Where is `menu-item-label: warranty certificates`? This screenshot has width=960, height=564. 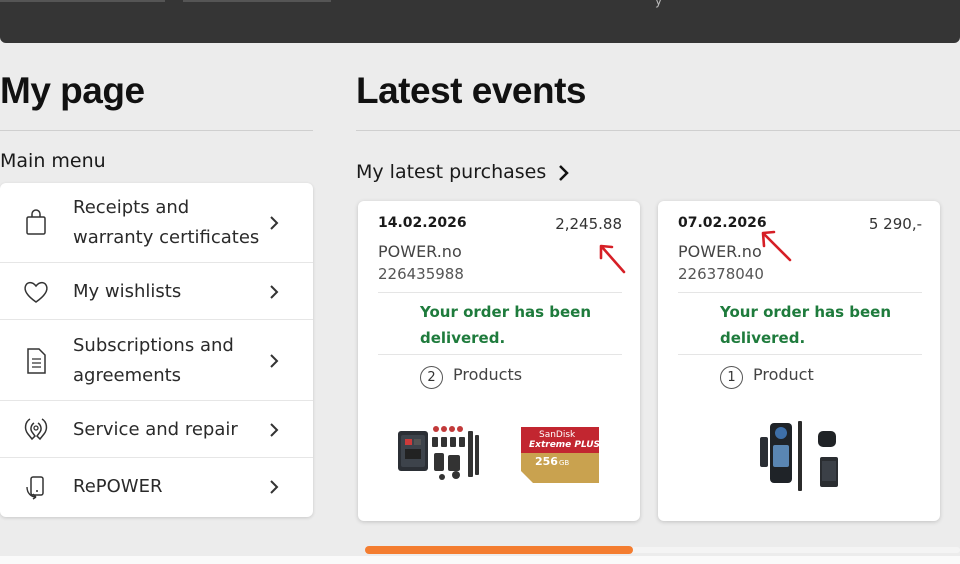 menu-item-label: warranty certificates is located at coordinates (166, 237).